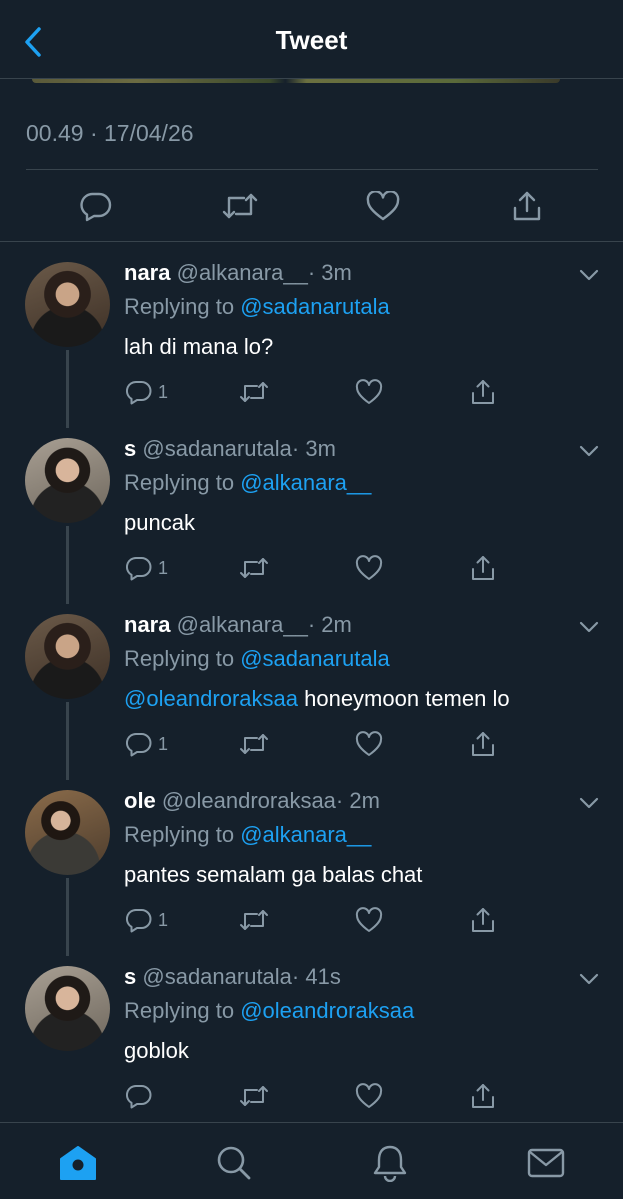 Image resolution: width=623 pixels, height=1199 pixels. Describe the element at coordinates (249, 800) in the screenshot. I see `user-handle: @oleandroraksaa` at that location.